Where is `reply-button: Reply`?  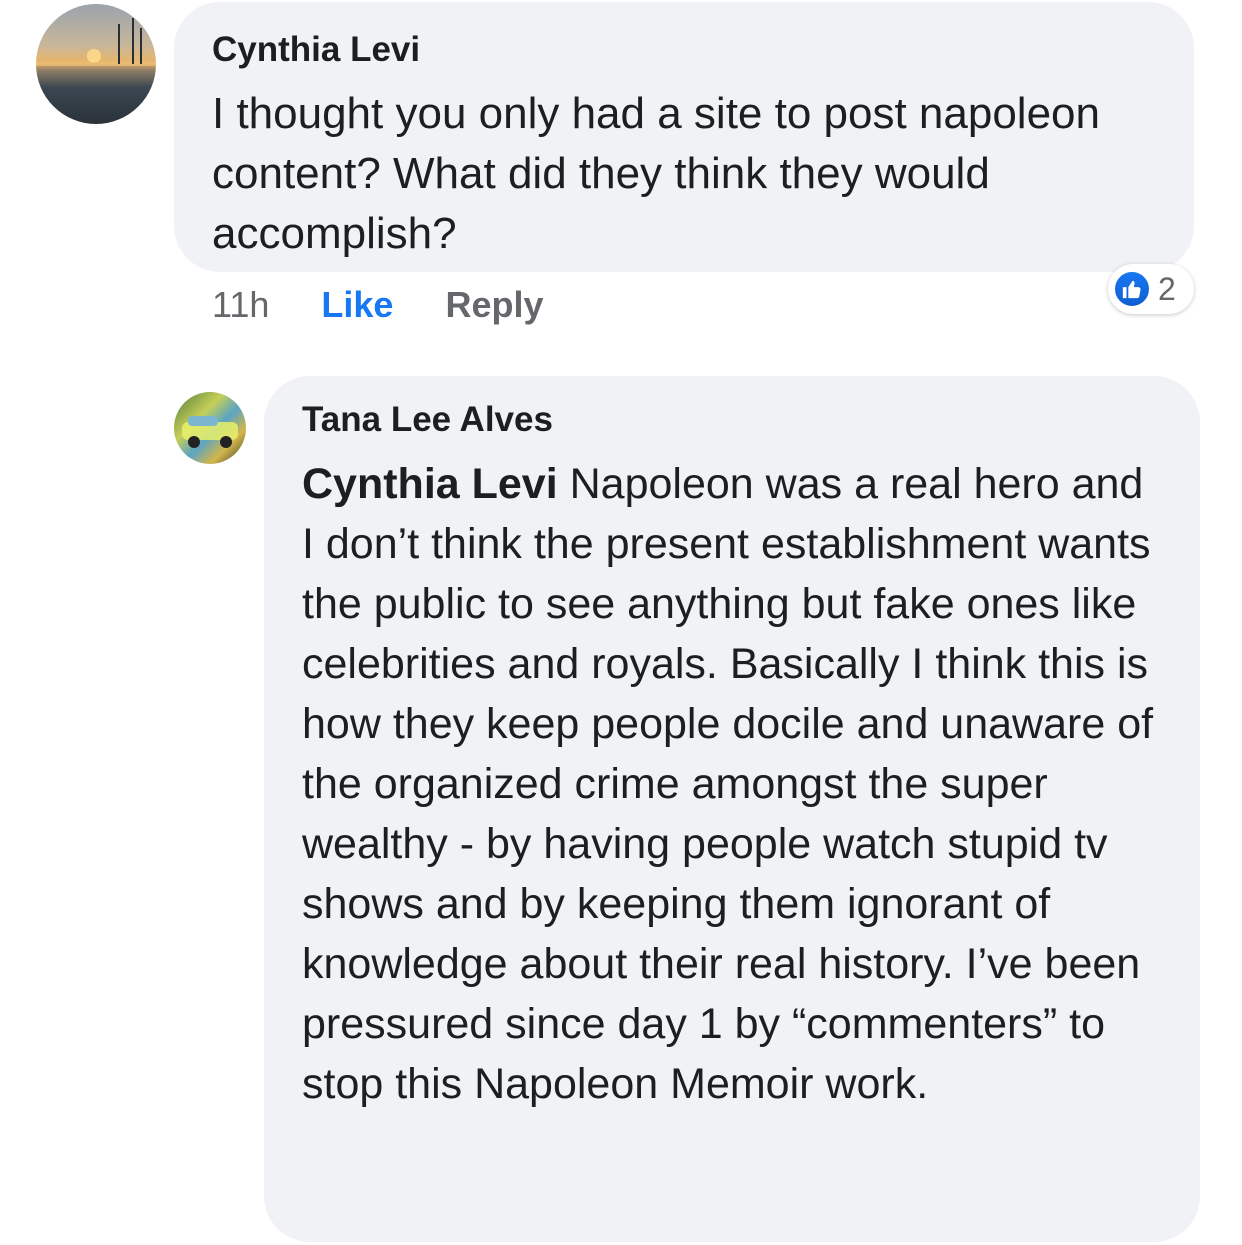
reply-button: Reply is located at coordinates (494, 305).